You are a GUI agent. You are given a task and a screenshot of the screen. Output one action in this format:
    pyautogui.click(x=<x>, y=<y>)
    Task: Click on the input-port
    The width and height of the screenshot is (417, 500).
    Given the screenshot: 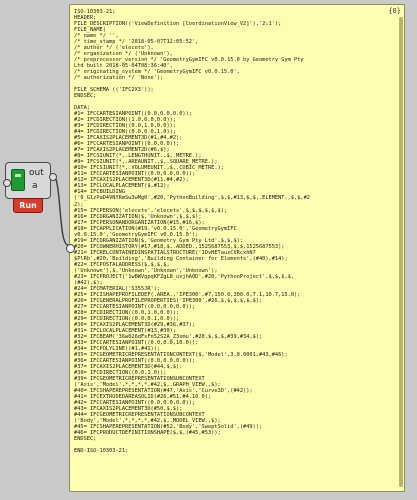 What is the action you would take?
    pyautogui.click(x=7, y=183)
    